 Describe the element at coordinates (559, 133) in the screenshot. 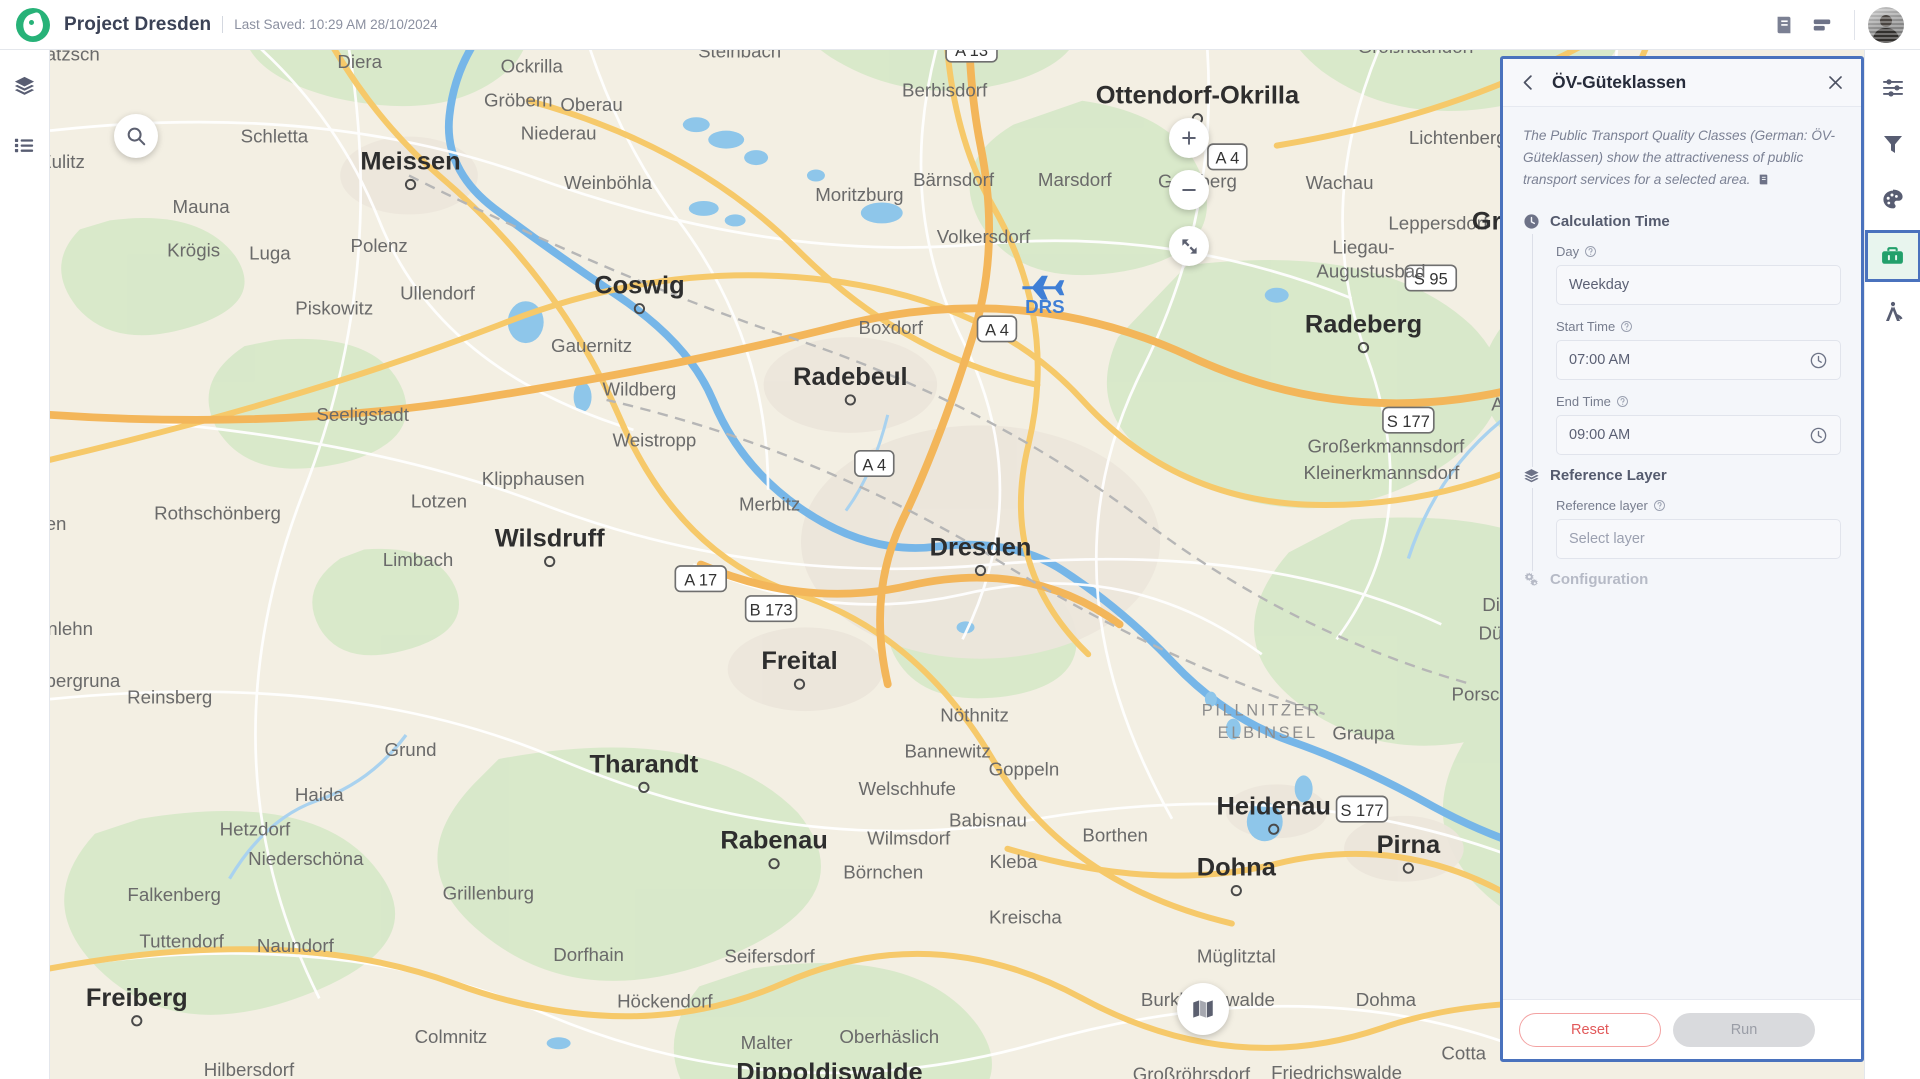

I see `map-label-town: Niederau` at that location.